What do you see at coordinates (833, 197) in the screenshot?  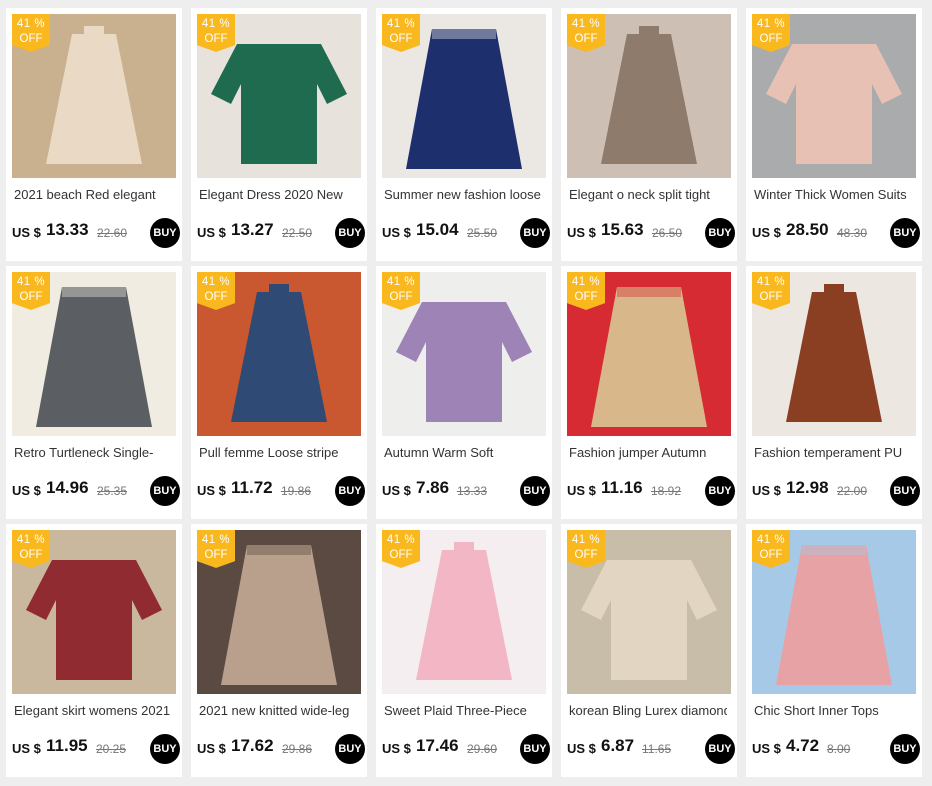 I see `product-title: Winter Thick Women Suits` at bounding box center [833, 197].